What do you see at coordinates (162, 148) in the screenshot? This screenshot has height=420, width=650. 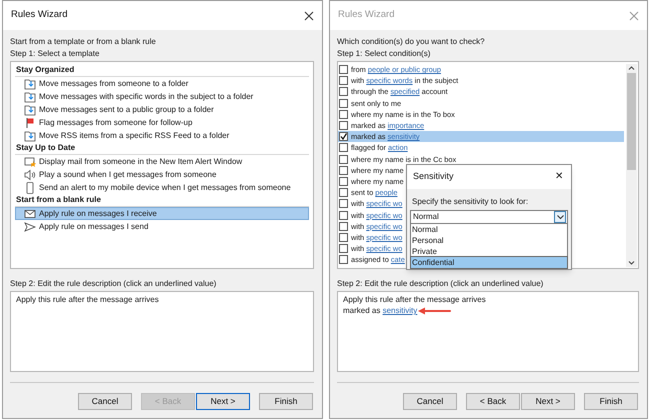 I see `group-header: Stay Up to Date` at bounding box center [162, 148].